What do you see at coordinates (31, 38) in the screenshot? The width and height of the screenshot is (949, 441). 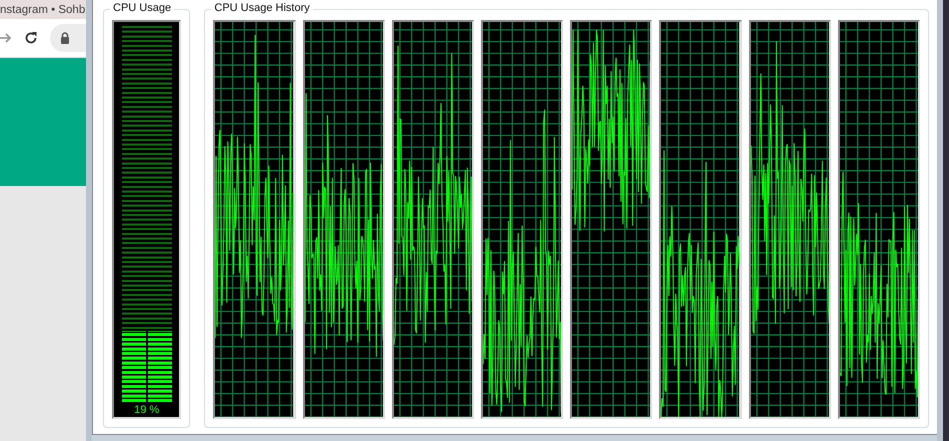 I see `reload-icon` at bounding box center [31, 38].